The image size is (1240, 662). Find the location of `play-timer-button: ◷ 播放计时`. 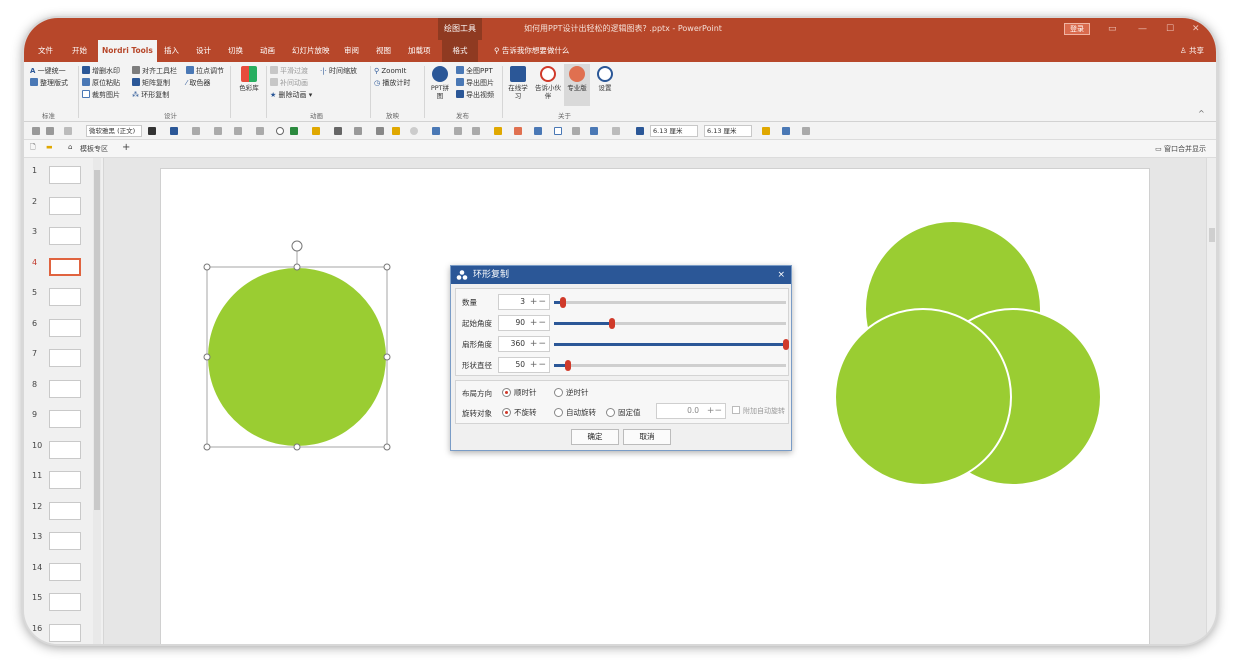

play-timer-button: ◷ 播放计时 is located at coordinates (392, 83).